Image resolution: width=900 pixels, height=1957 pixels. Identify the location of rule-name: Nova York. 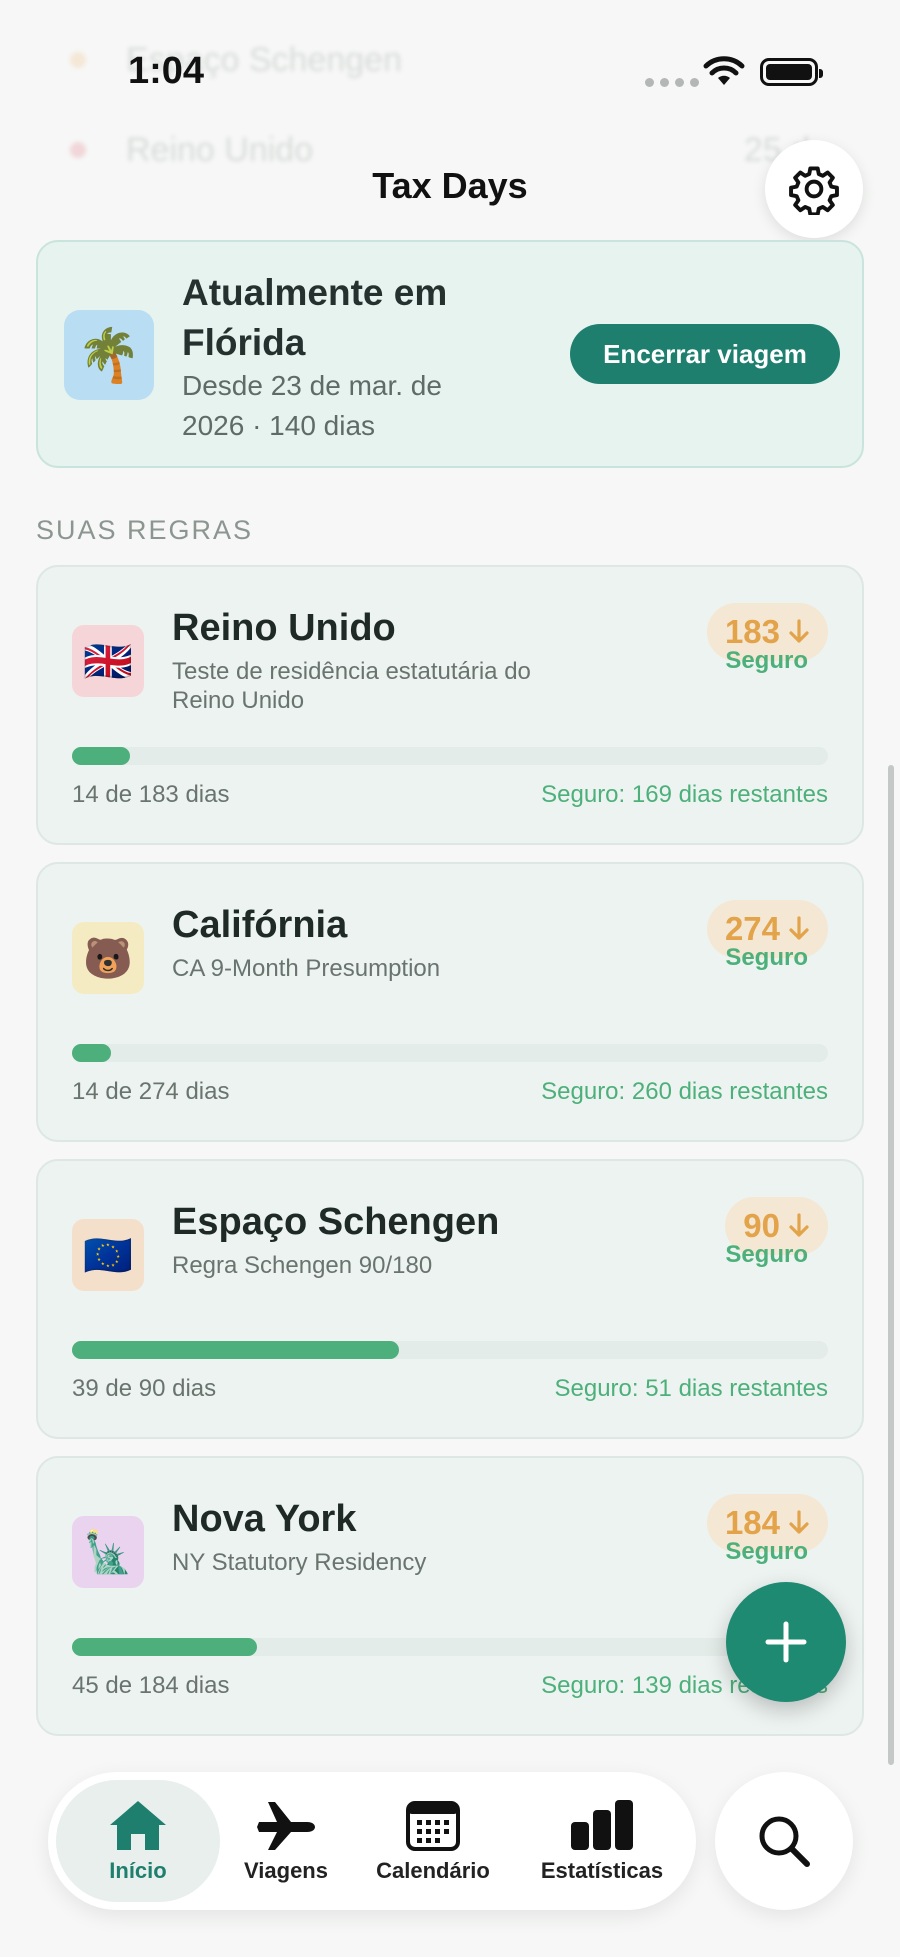
(264, 1519).